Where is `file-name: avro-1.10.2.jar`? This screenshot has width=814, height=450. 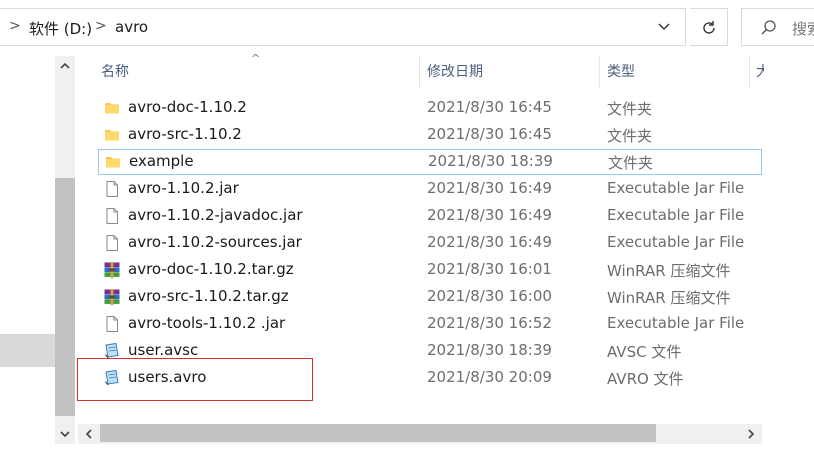
file-name: avro-1.10.2.jar is located at coordinates (183, 188).